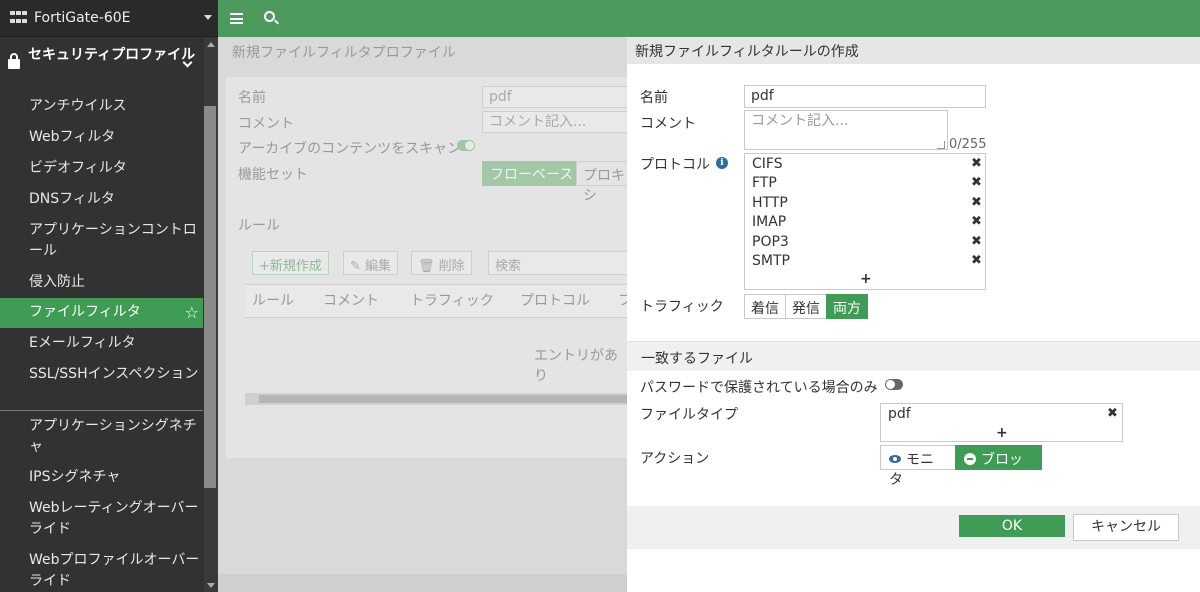 The width and height of the screenshot is (1200, 592). Describe the element at coordinates (101, 437) in the screenshot. I see `sidebar-item-application-signatures: アプリケーションシグネチャ` at that location.